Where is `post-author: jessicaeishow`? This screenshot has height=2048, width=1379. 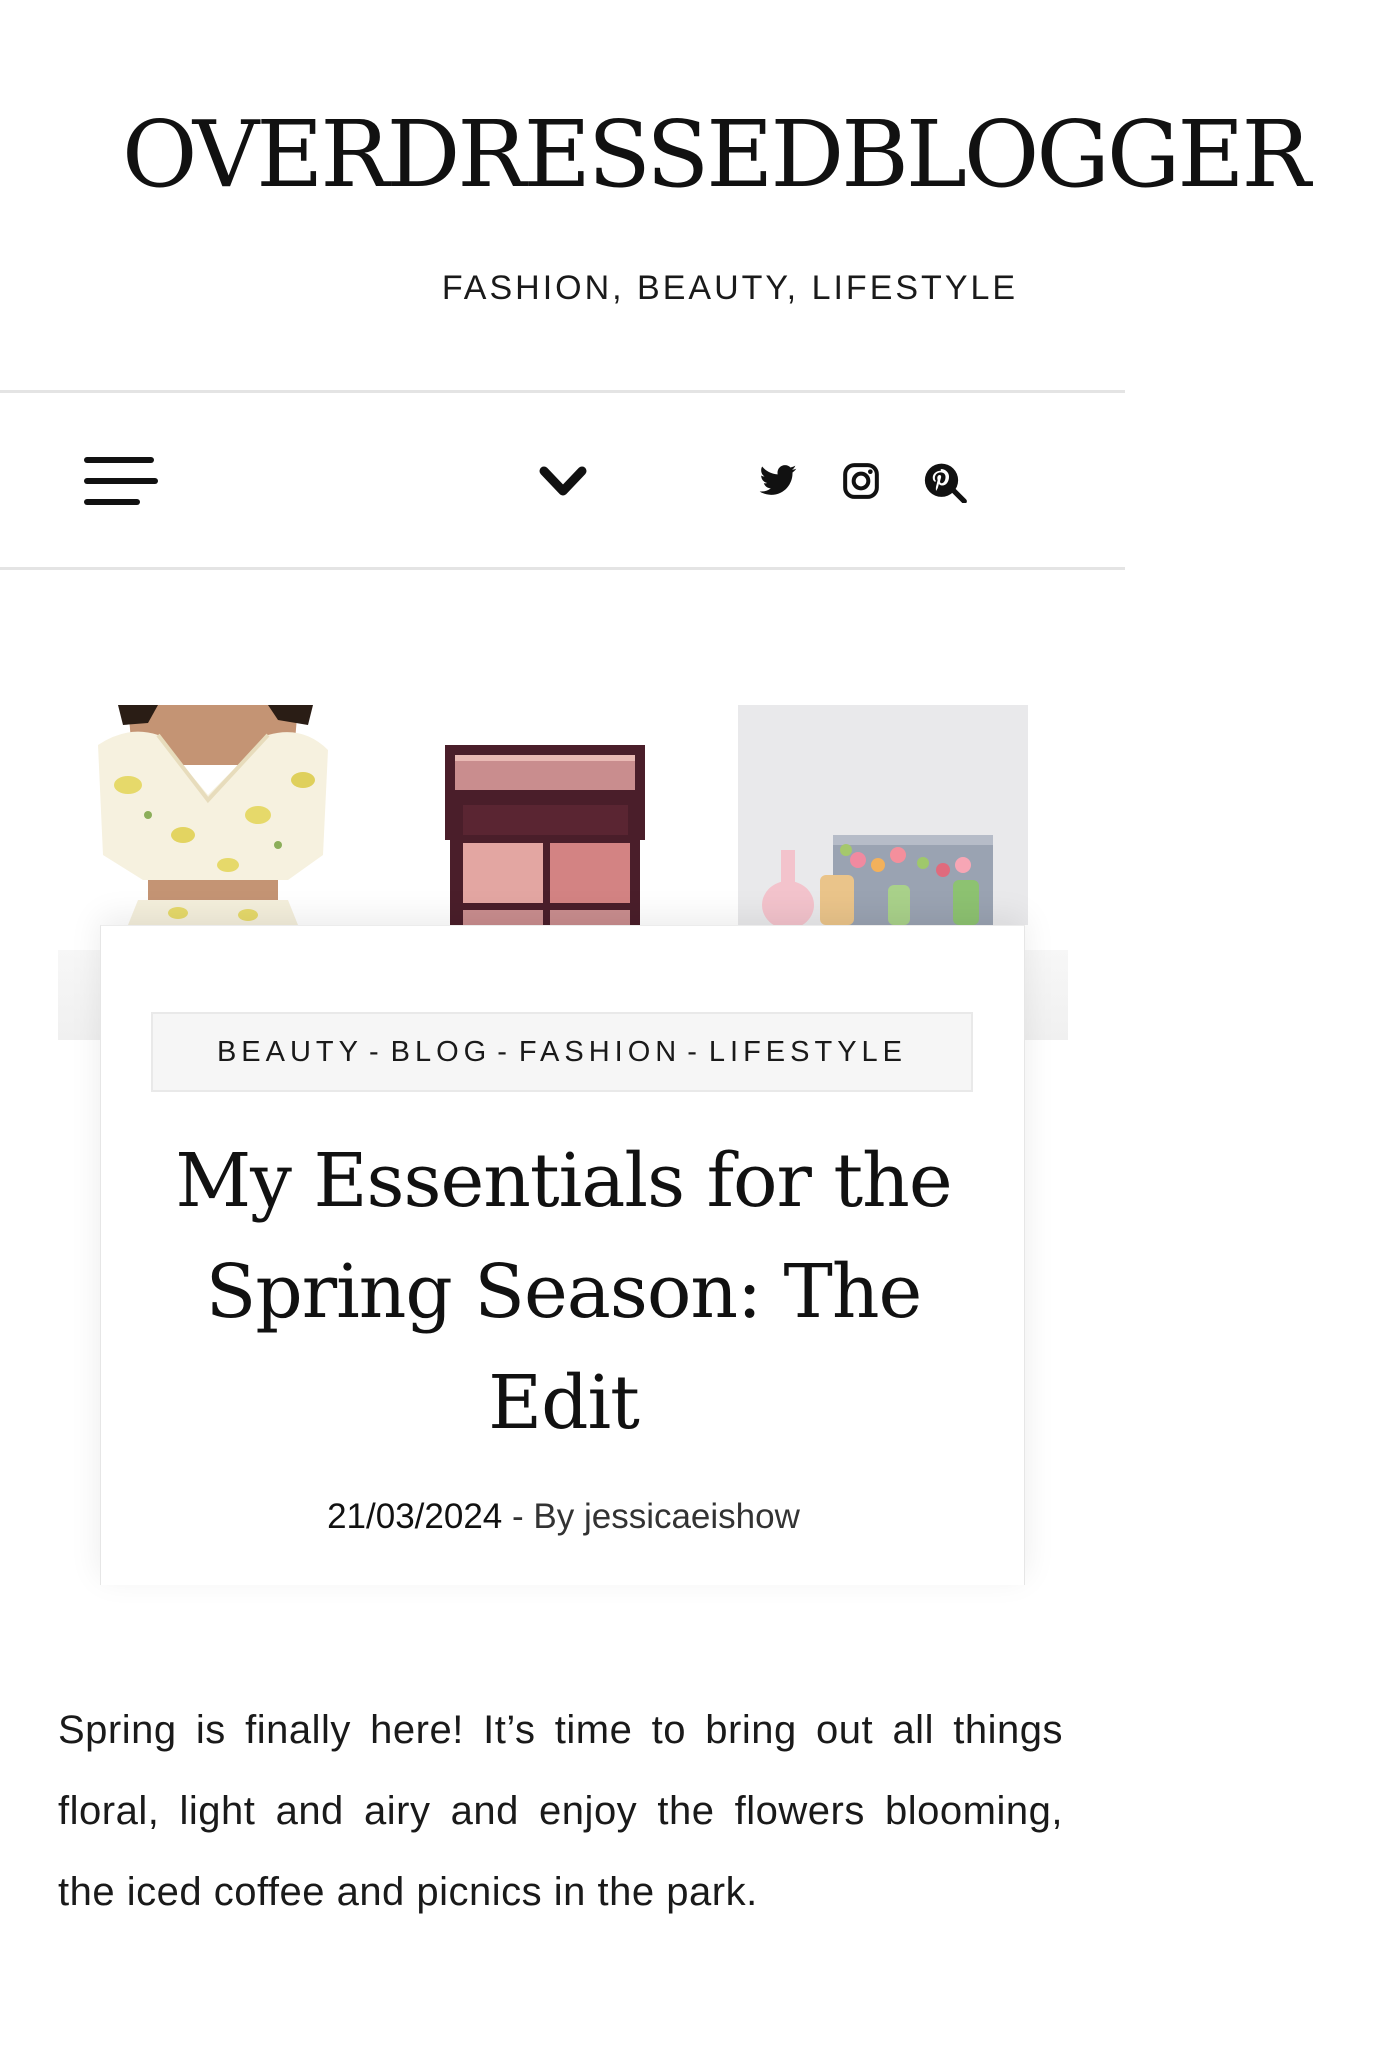 post-author: jessicaeishow is located at coordinates (692, 1516).